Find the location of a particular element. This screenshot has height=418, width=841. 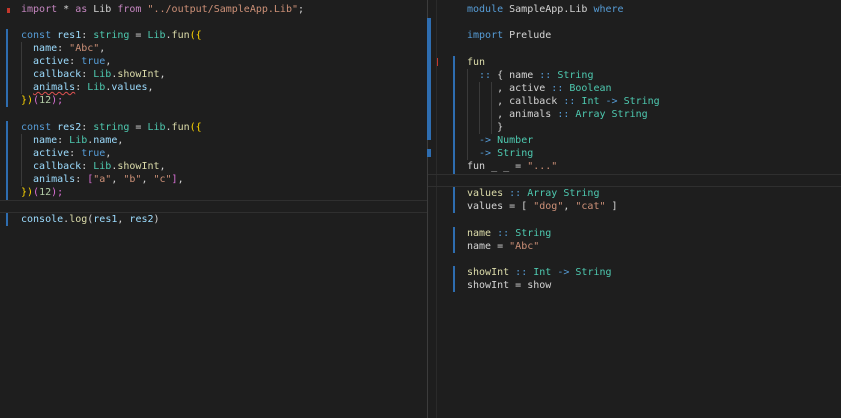

code-line-name-def: name = "Abc" is located at coordinates (634, 246).